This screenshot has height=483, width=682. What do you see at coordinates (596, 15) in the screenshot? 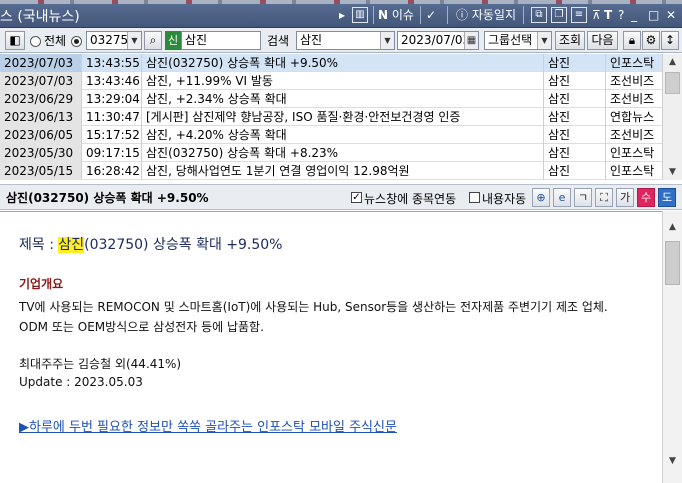
I see `pin-icon: ⊼` at bounding box center [596, 15].